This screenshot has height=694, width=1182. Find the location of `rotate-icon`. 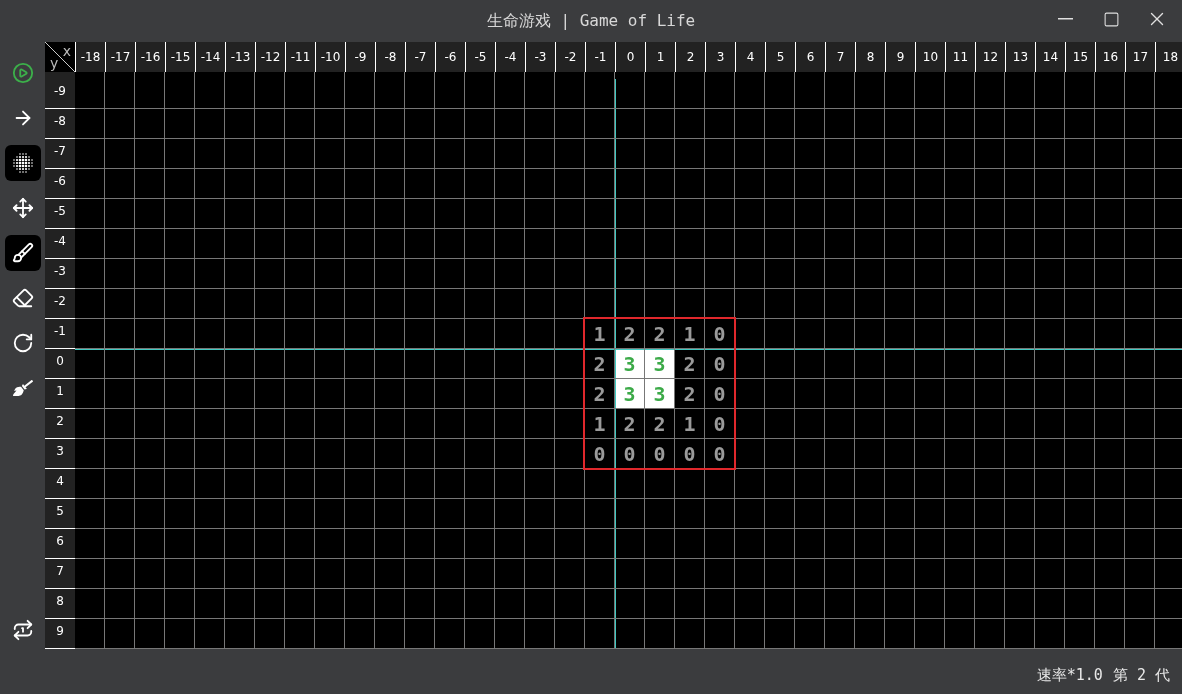

rotate-icon is located at coordinates (22, 343).